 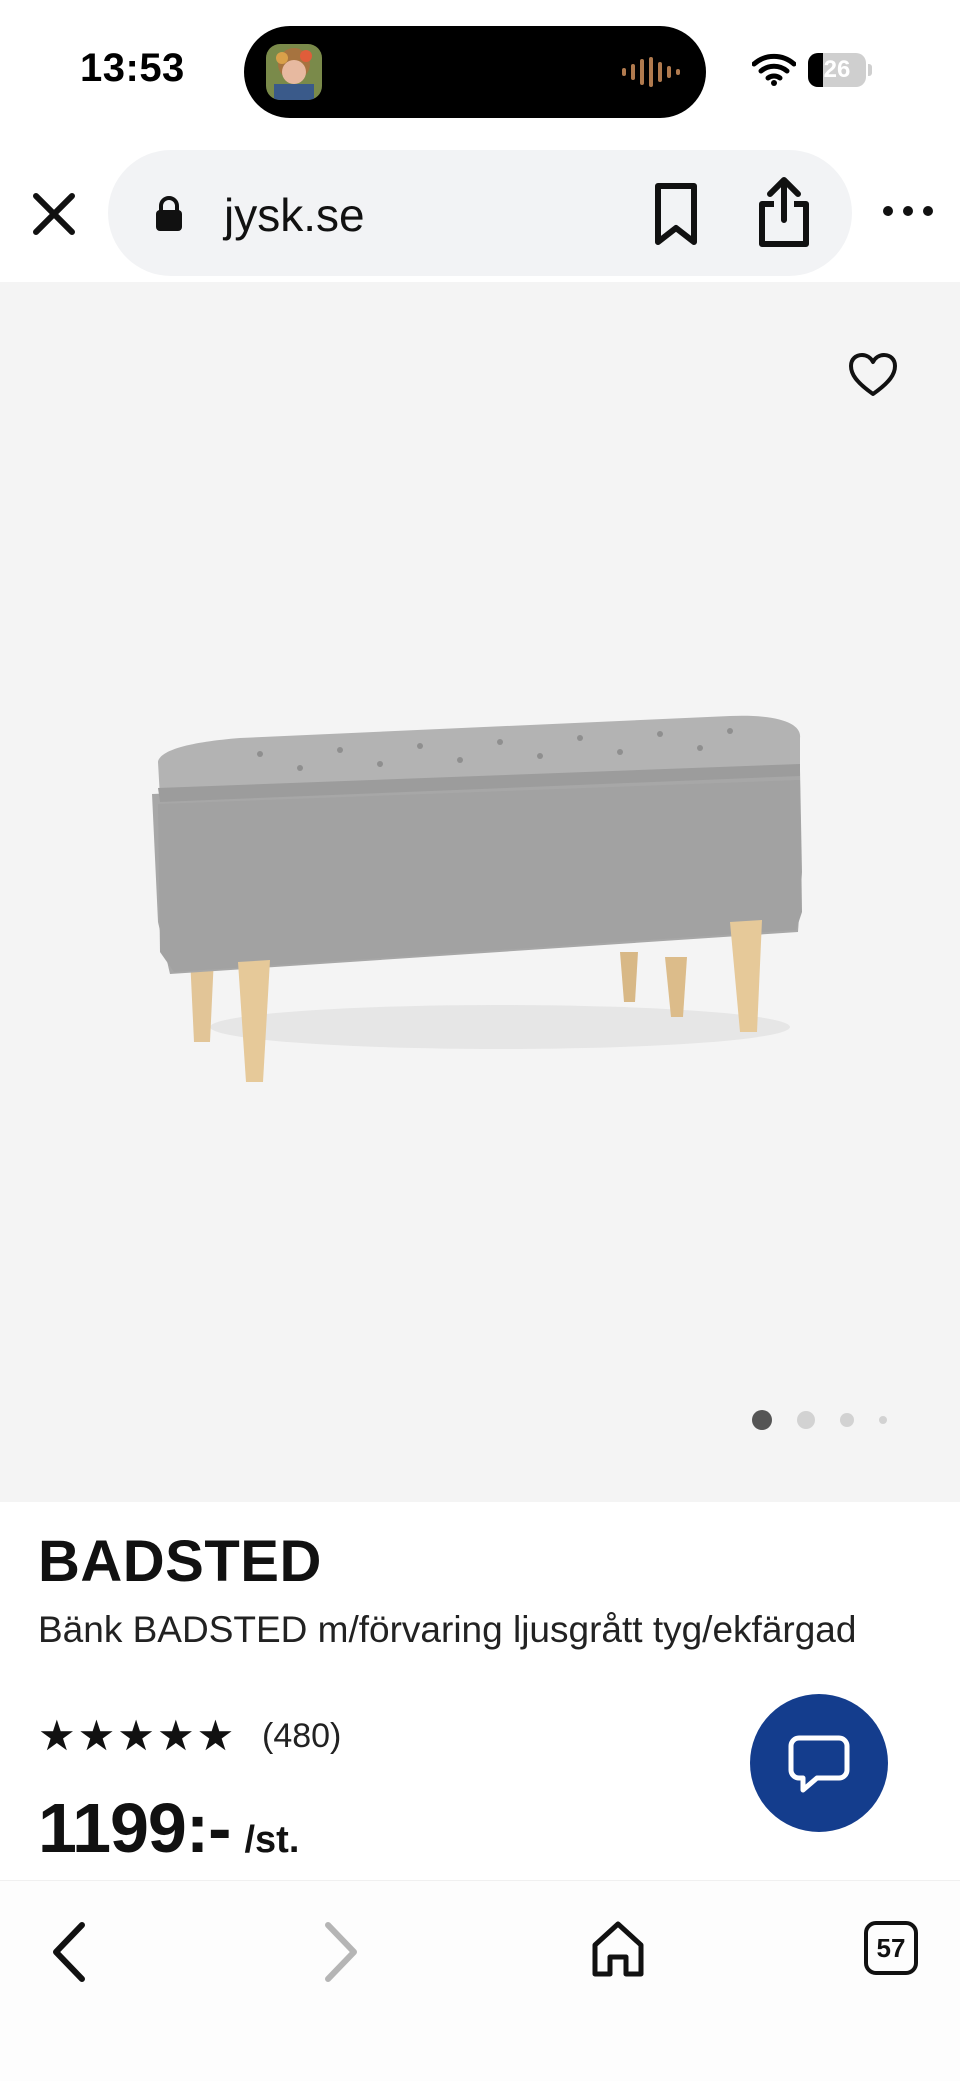 I want to click on live-activity-avatar, so click(x=294, y=72).